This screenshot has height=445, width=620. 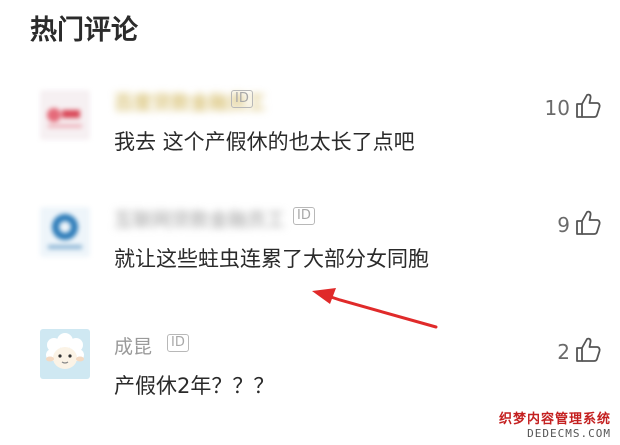 What do you see at coordinates (569, 433) in the screenshot?
I see `watermark-domain: DEDECMS.COM` at bounding box center [569, 433].